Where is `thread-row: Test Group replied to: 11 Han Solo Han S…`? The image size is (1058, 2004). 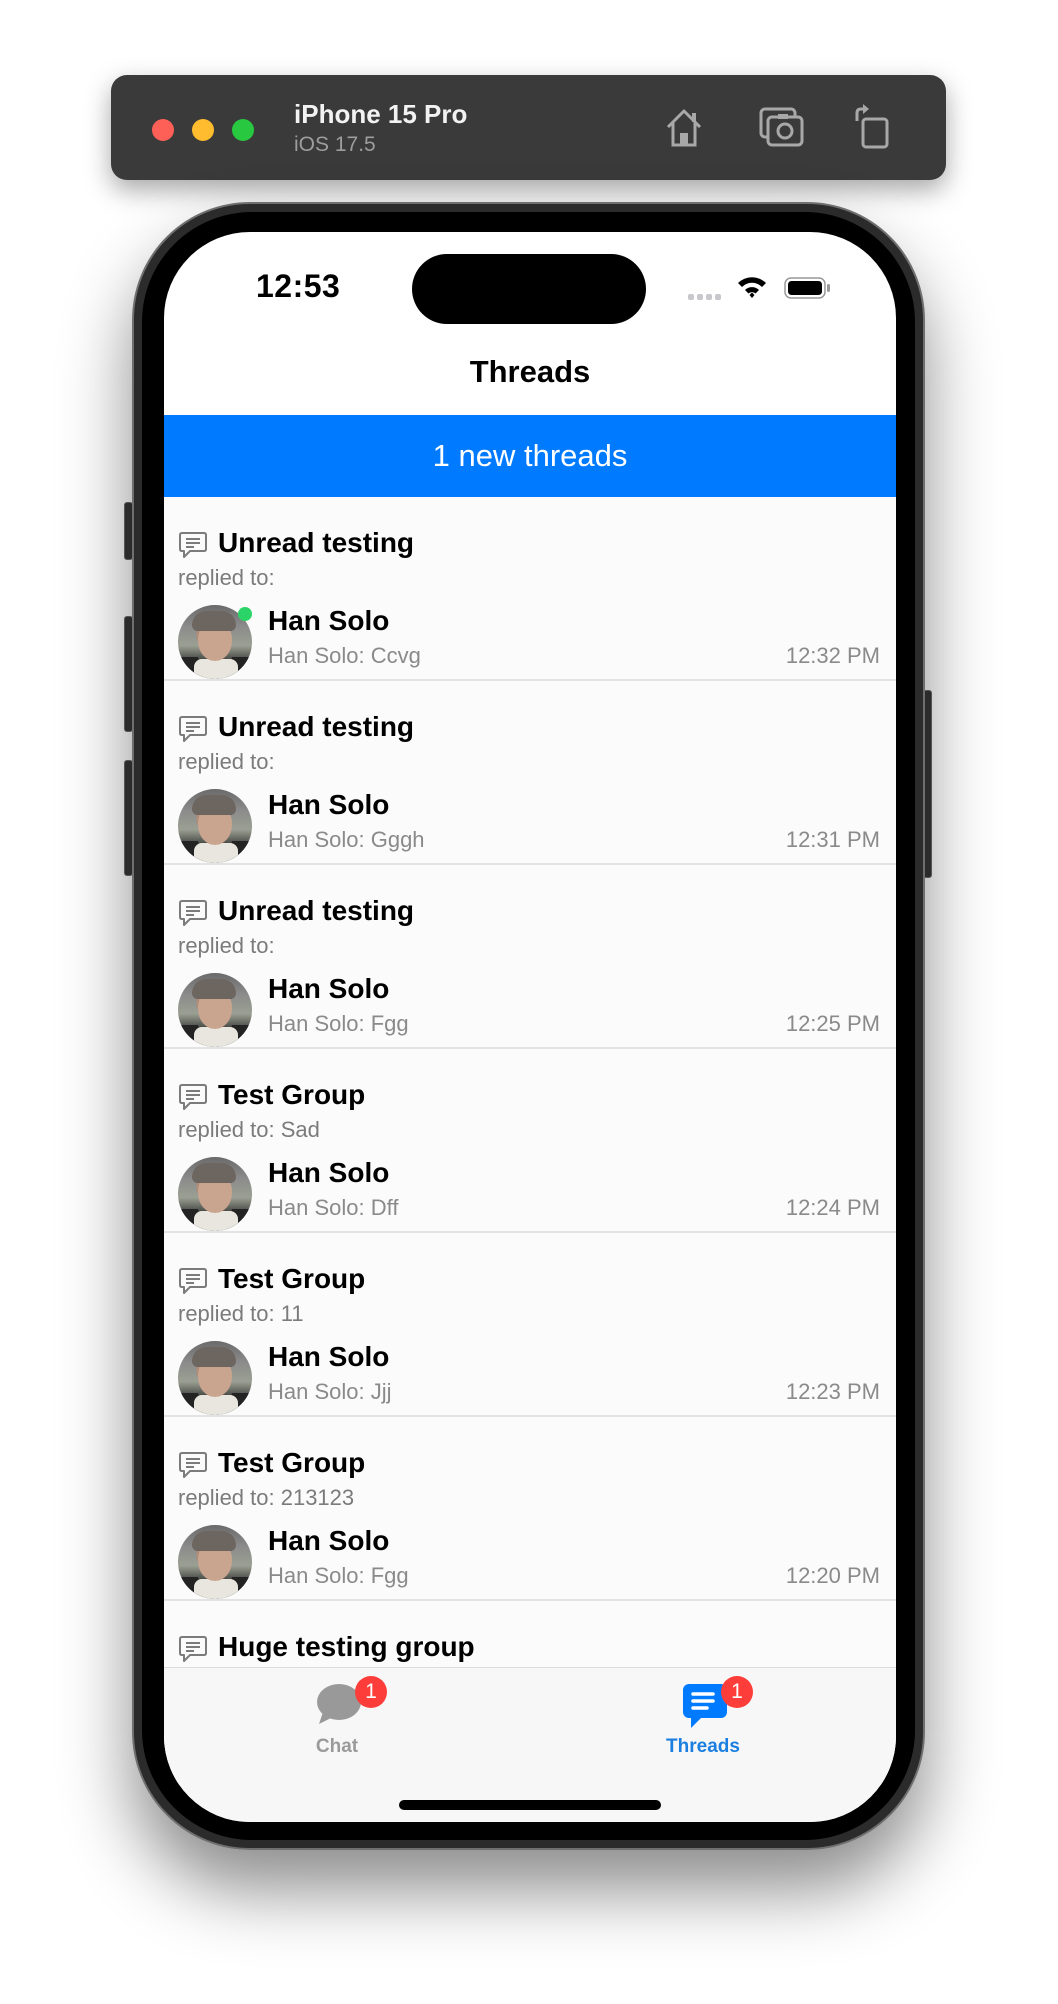 thread-row: Test Group replied to: 11 Han Solo Han S… is located at coordinates (530, 1325).